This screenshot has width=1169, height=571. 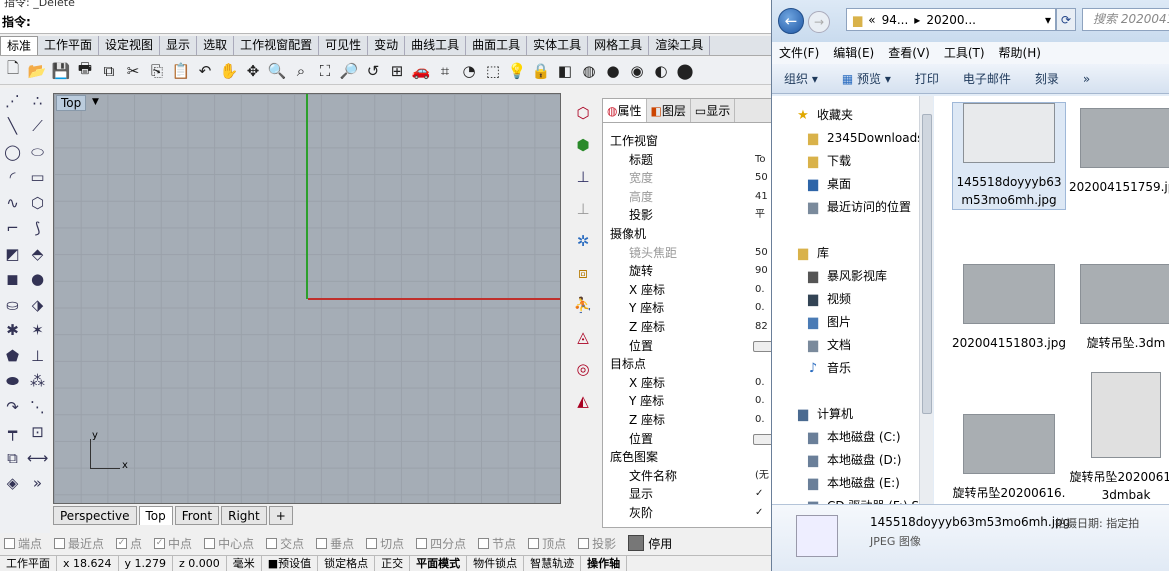 What do you see at coordinates (582, 209) in the screenshot?
I see `cplane-disabled-icon: ⊥` at bounding box center [582, 209].